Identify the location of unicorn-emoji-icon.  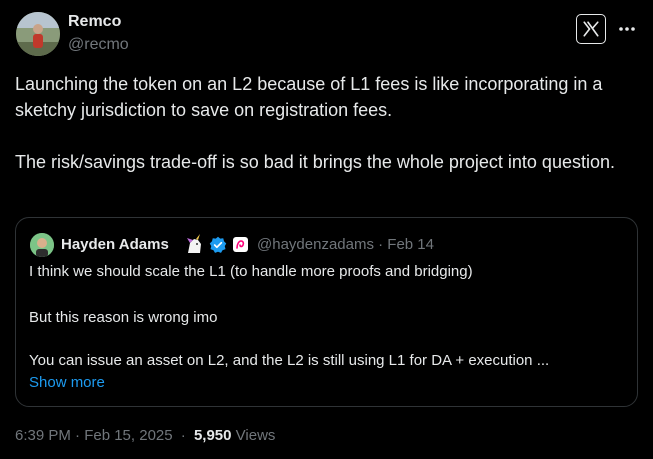
(195, 244).